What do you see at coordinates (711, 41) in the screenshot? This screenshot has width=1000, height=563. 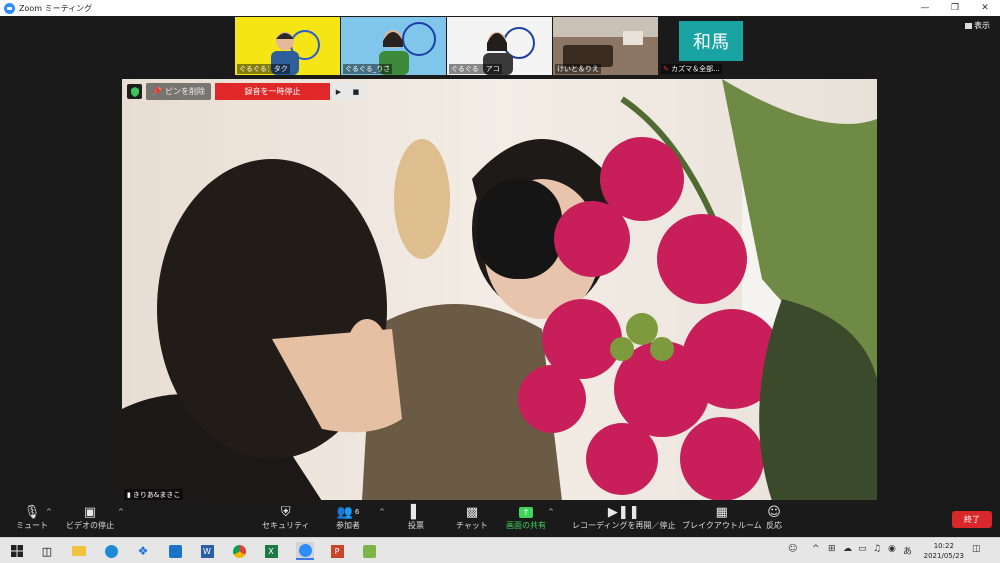 I see `participant-avatar: 和馬` at bounding box center [711, 41].